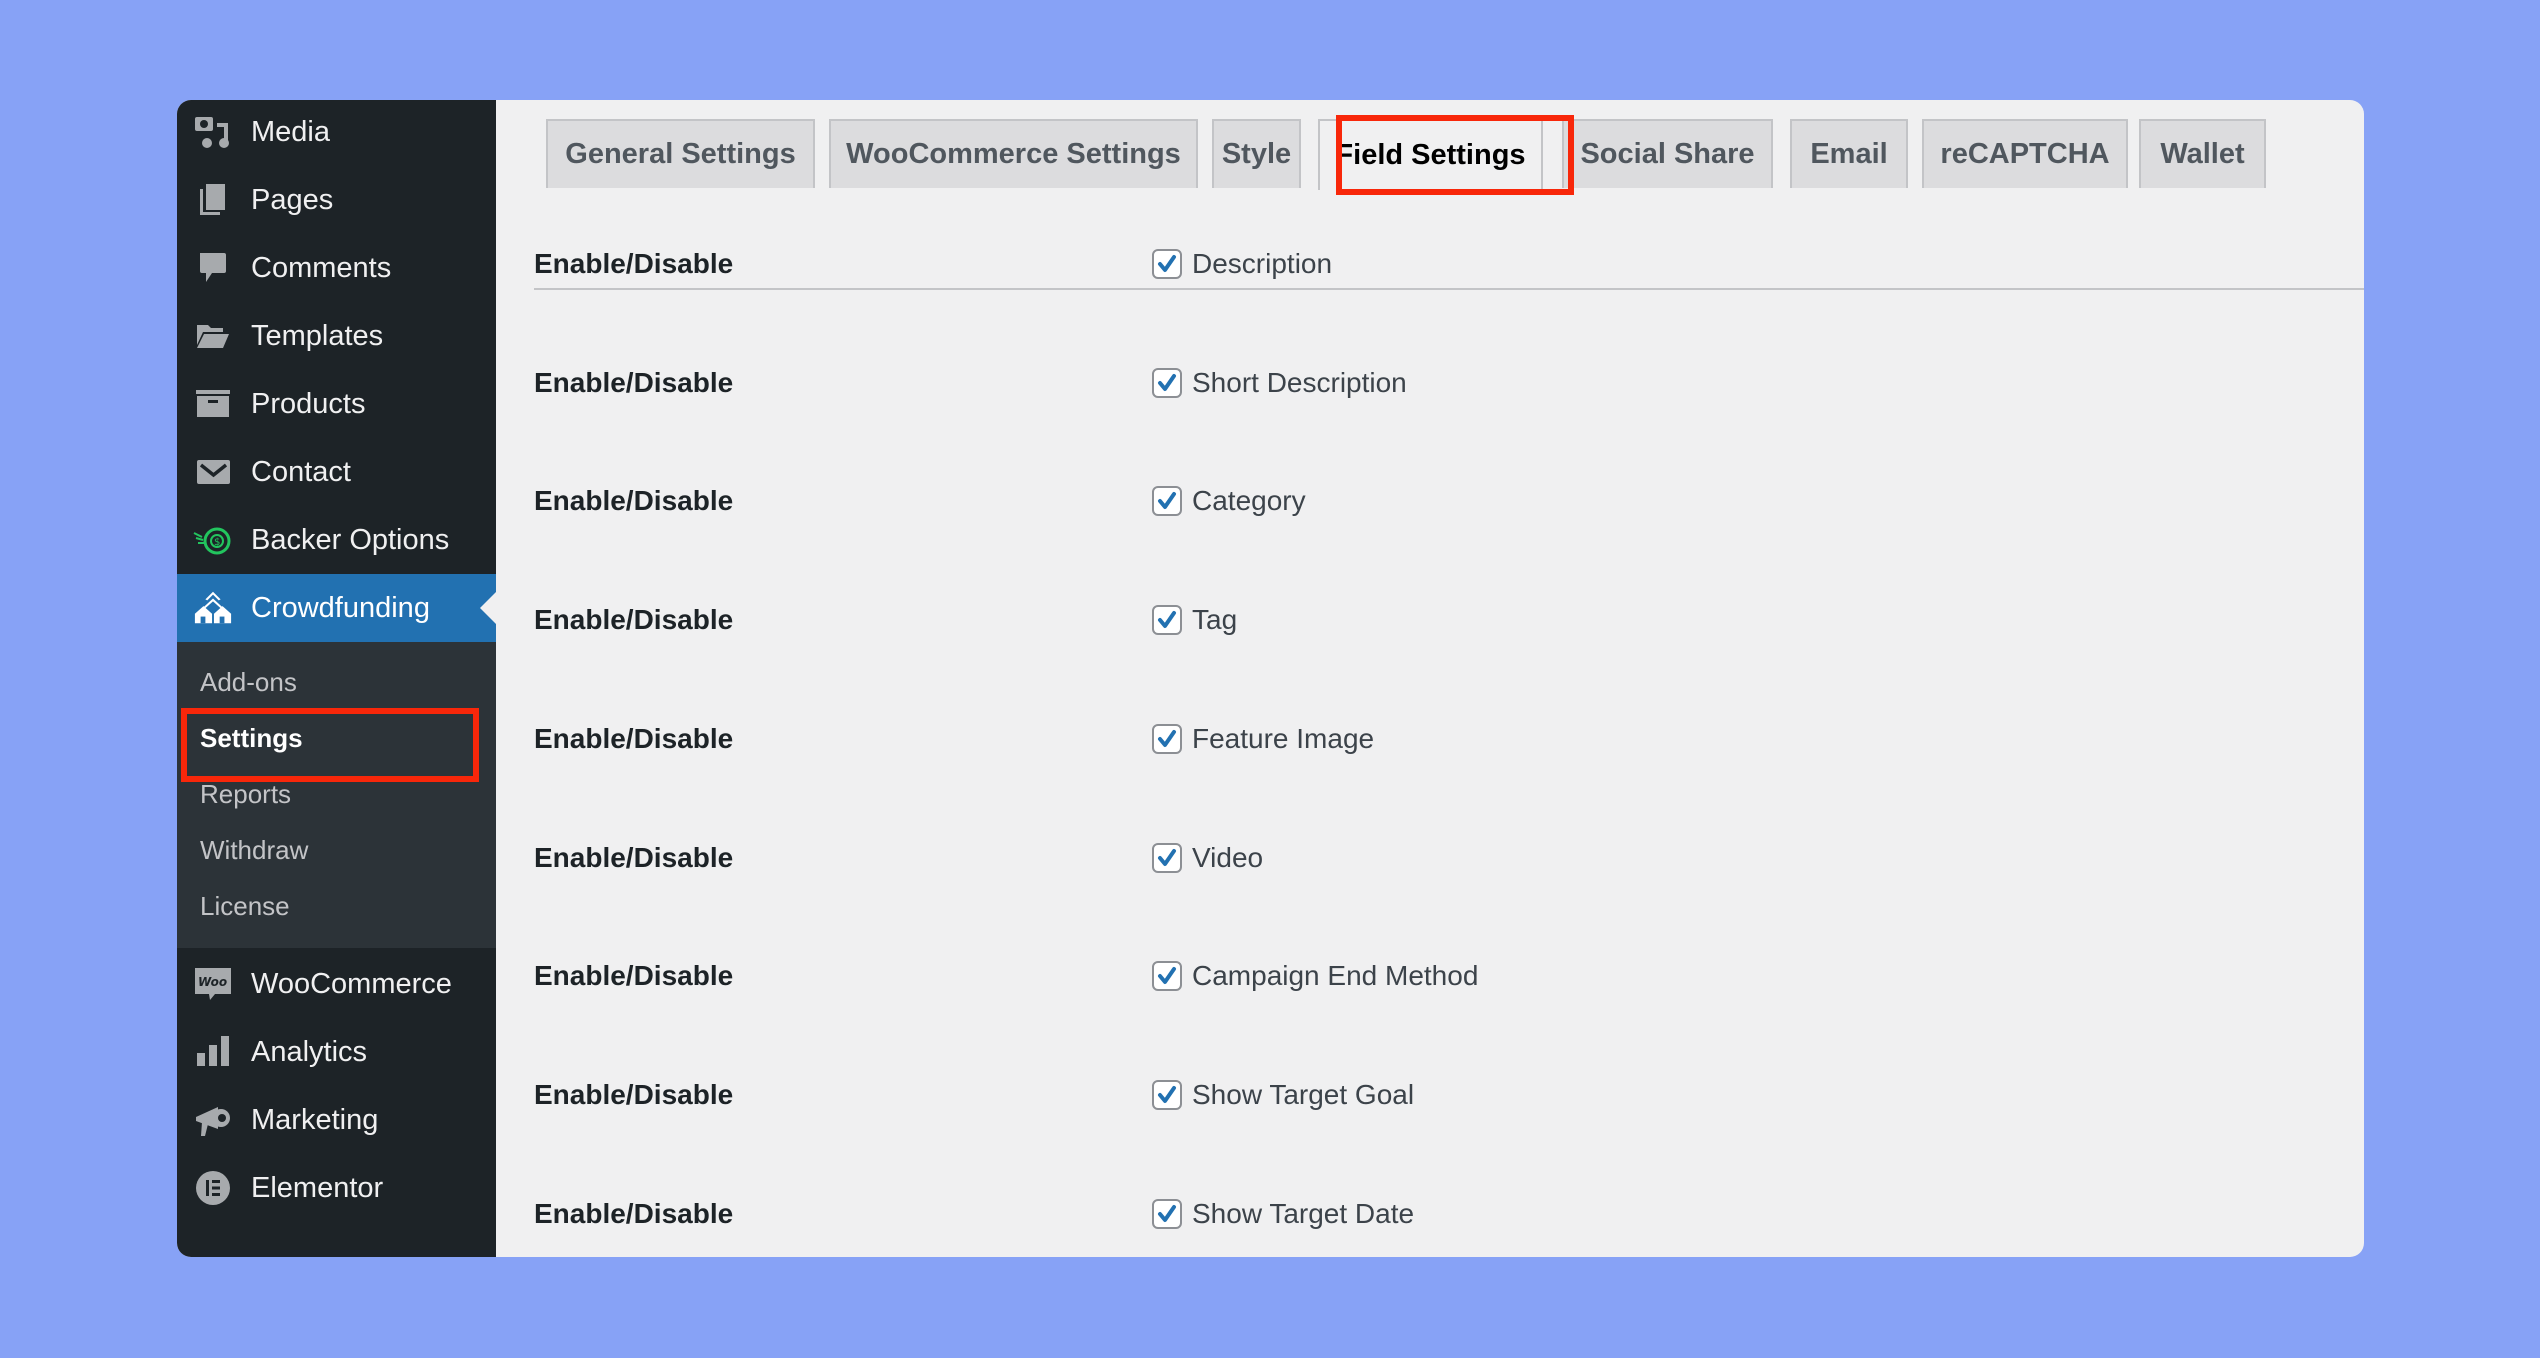 The image size is (2540, 1358). Describe the element at coordinates (315, 1119) in the screenshot. I see `sidebar-item-label: Marketing` at that location.